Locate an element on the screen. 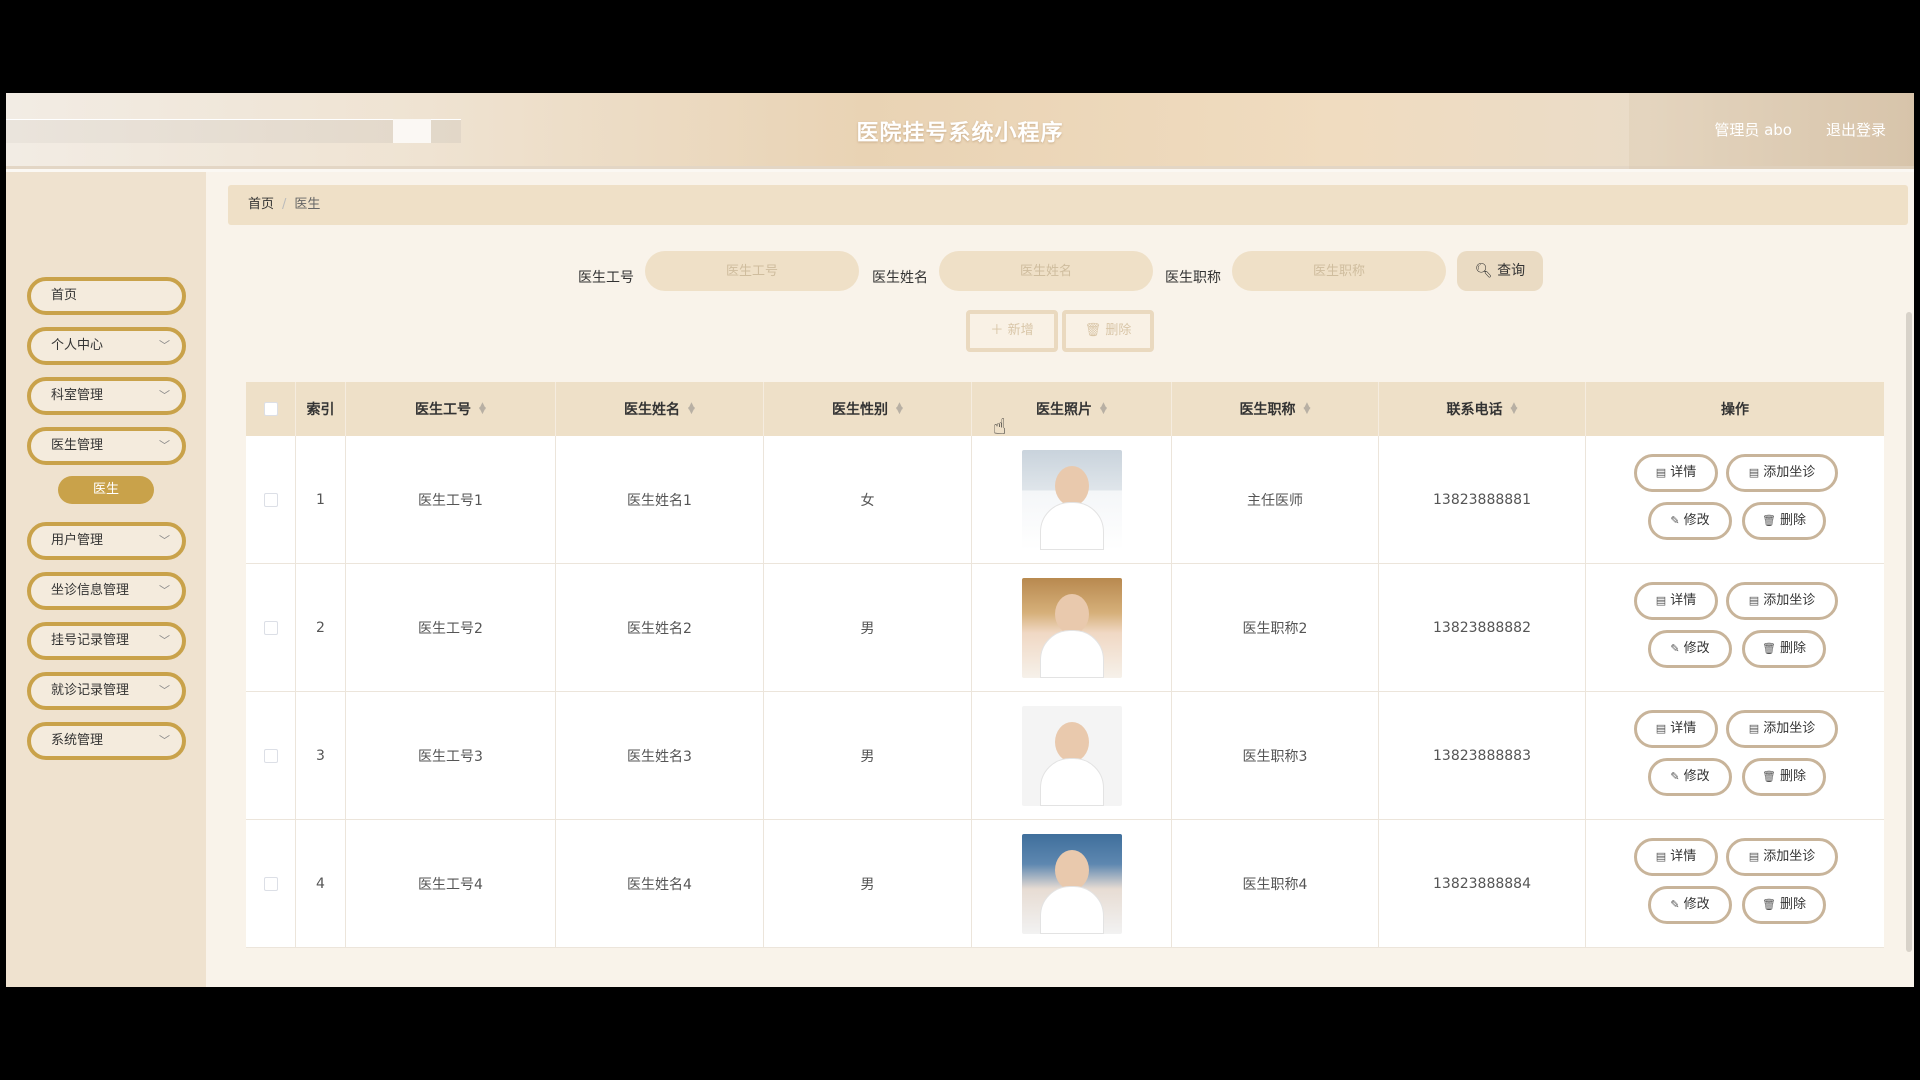 Image resolution: width=1920 pixels, height=1080 pixels. sidebar-item-label: 挂号记录管理 is located at coordinates (90, 640).